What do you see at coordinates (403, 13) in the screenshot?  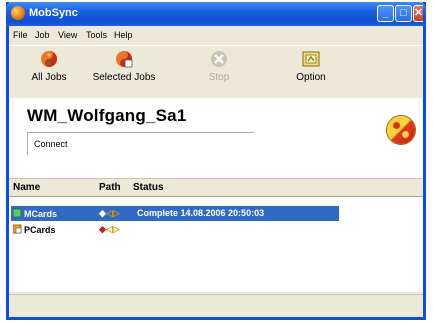 I see `maximize-button: □` at bounding box center [403, 13].